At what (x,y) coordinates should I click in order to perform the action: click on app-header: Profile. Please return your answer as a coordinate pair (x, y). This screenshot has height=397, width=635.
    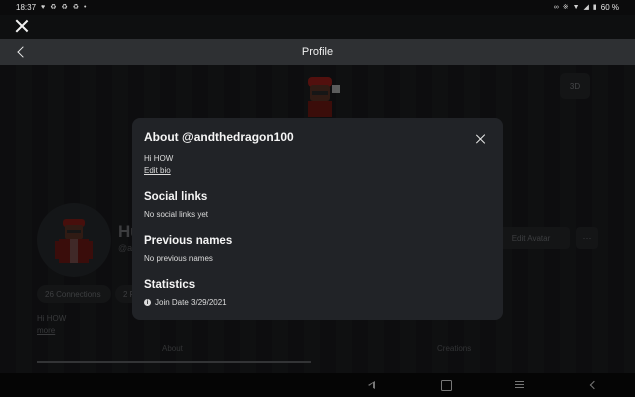
    Looking at the image, I should click on (317, 52).